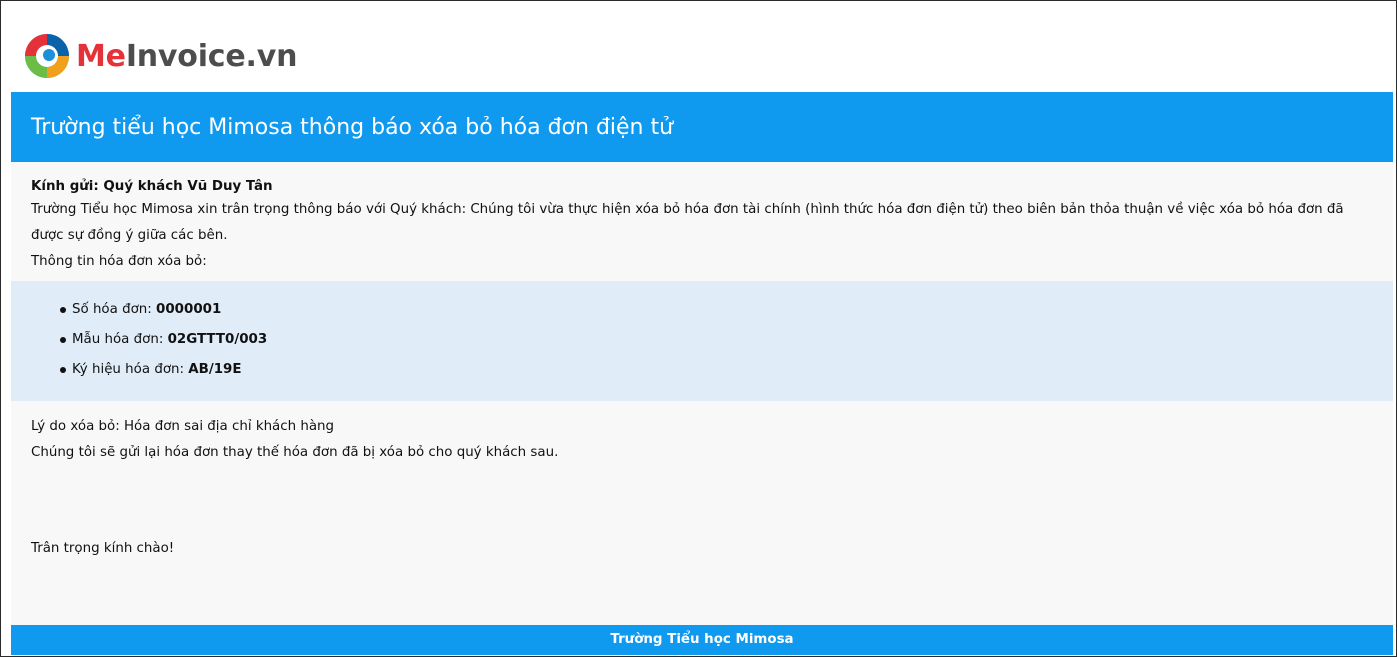 The width and height of the screenshot is (1397, 657). What do you see at coordinates (114, 309) in the screenshot?
I see `invoice-number-label: Số hóa đơn:` at bounding box center [114, 309].